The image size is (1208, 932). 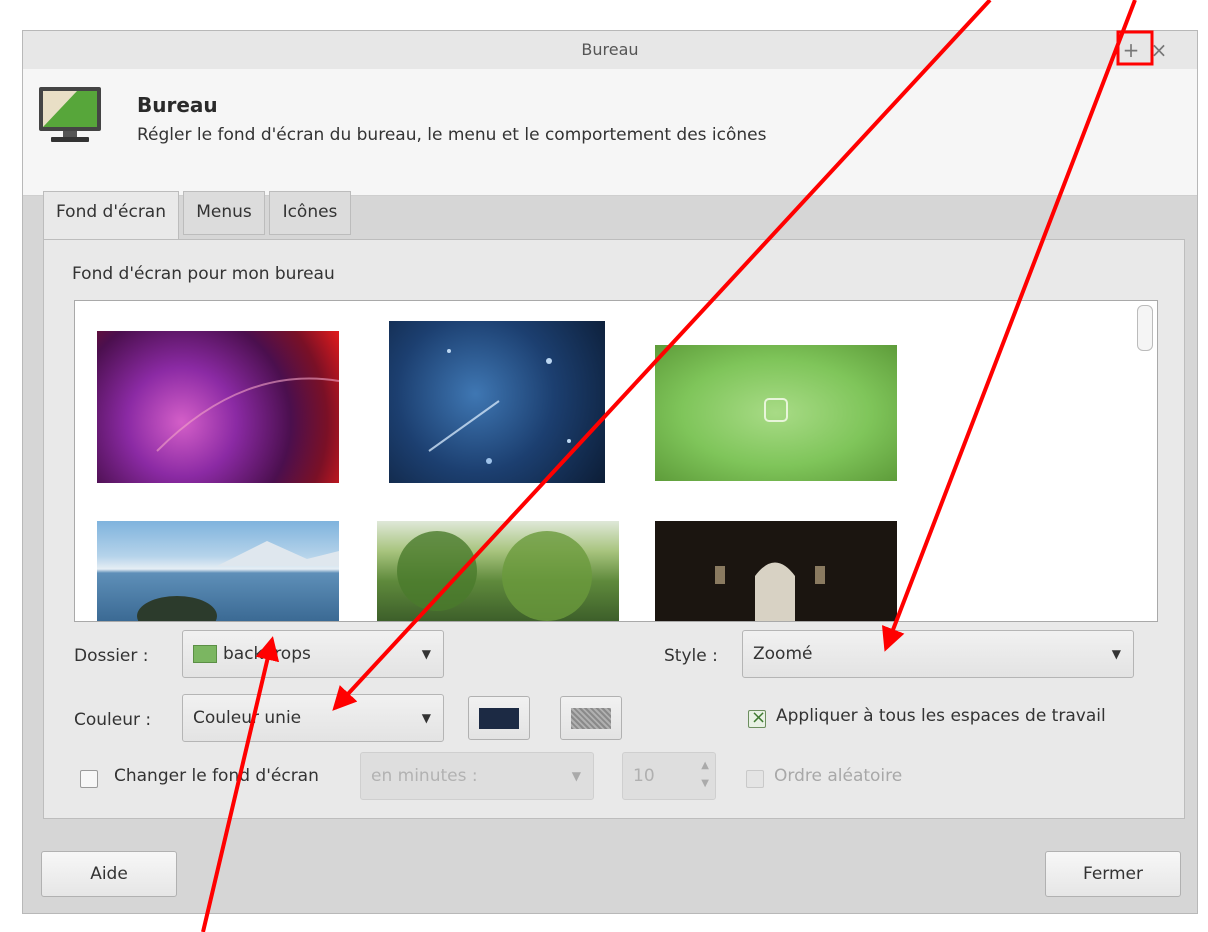 I want to click on secondary-color-button, so click(x=591, y=718).